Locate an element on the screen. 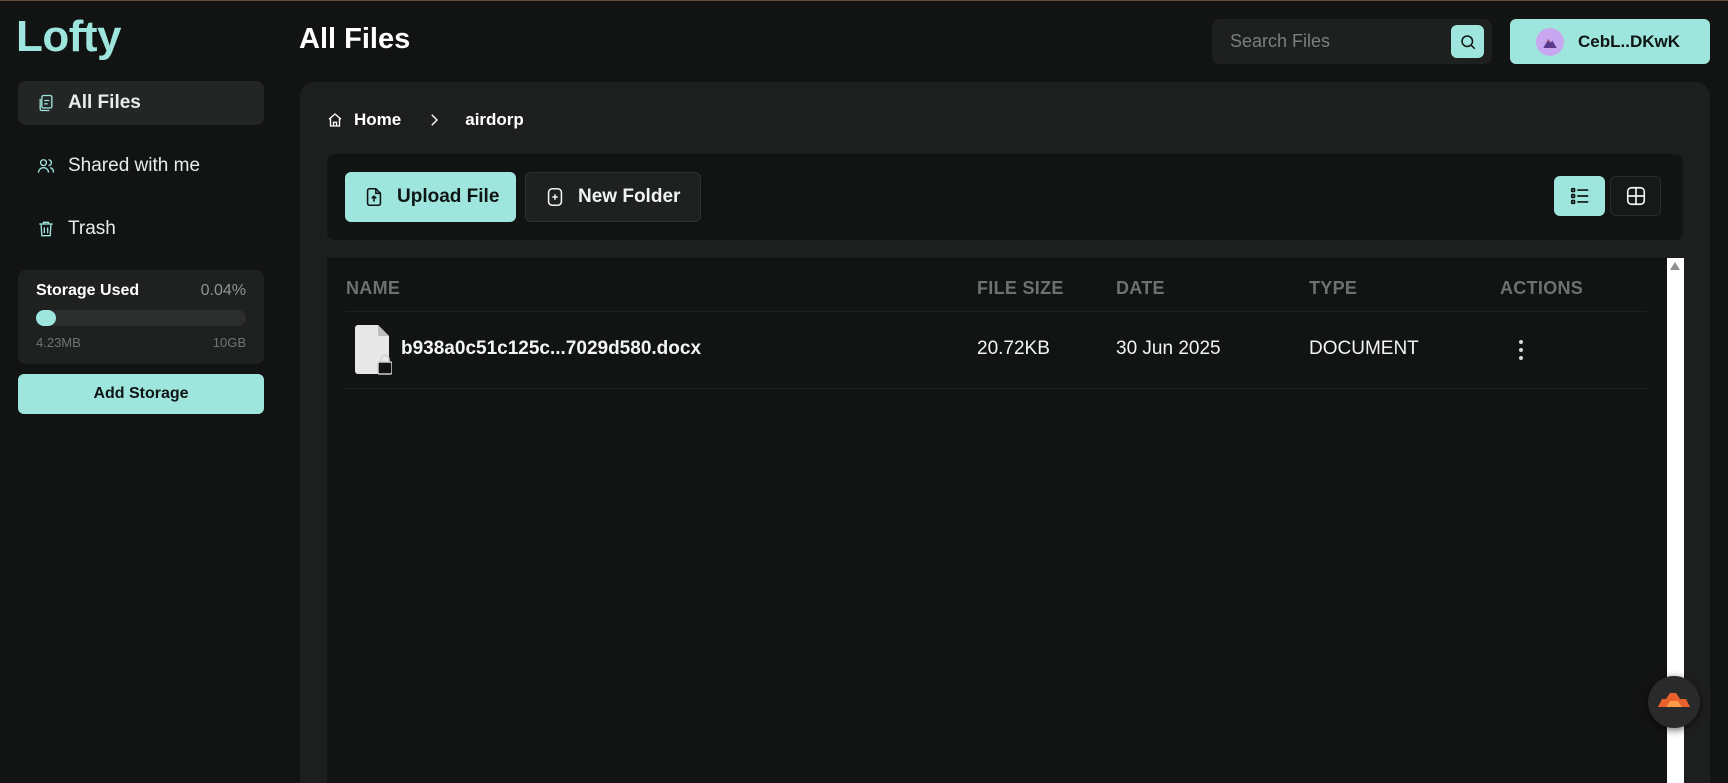  storage-progress-bar is located at coordinates (141, 318).